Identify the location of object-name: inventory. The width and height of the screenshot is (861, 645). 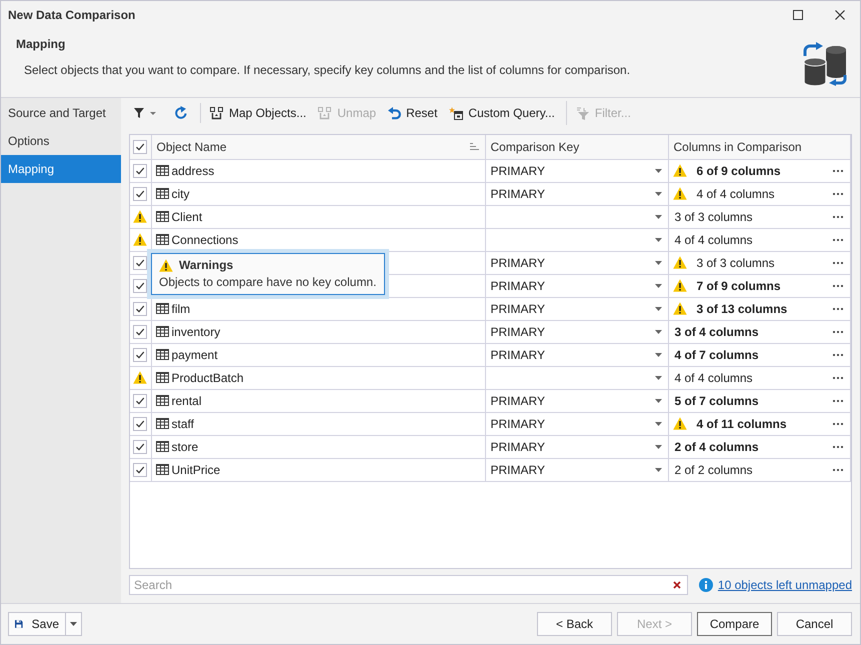
(196, 331).